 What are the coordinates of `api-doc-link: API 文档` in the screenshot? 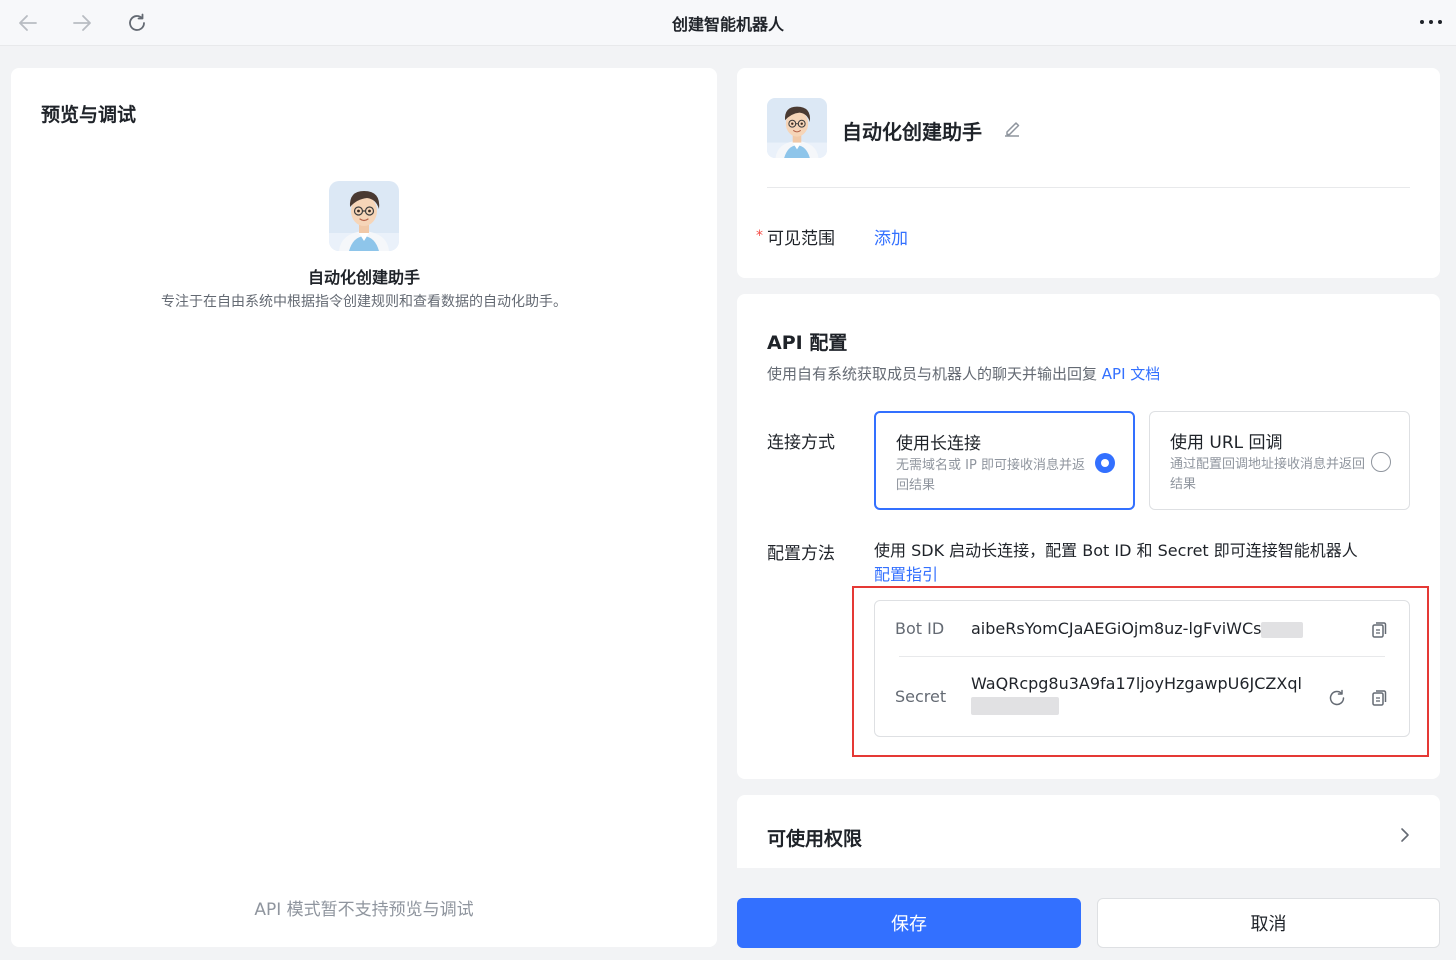 It's located at (1131, 374).